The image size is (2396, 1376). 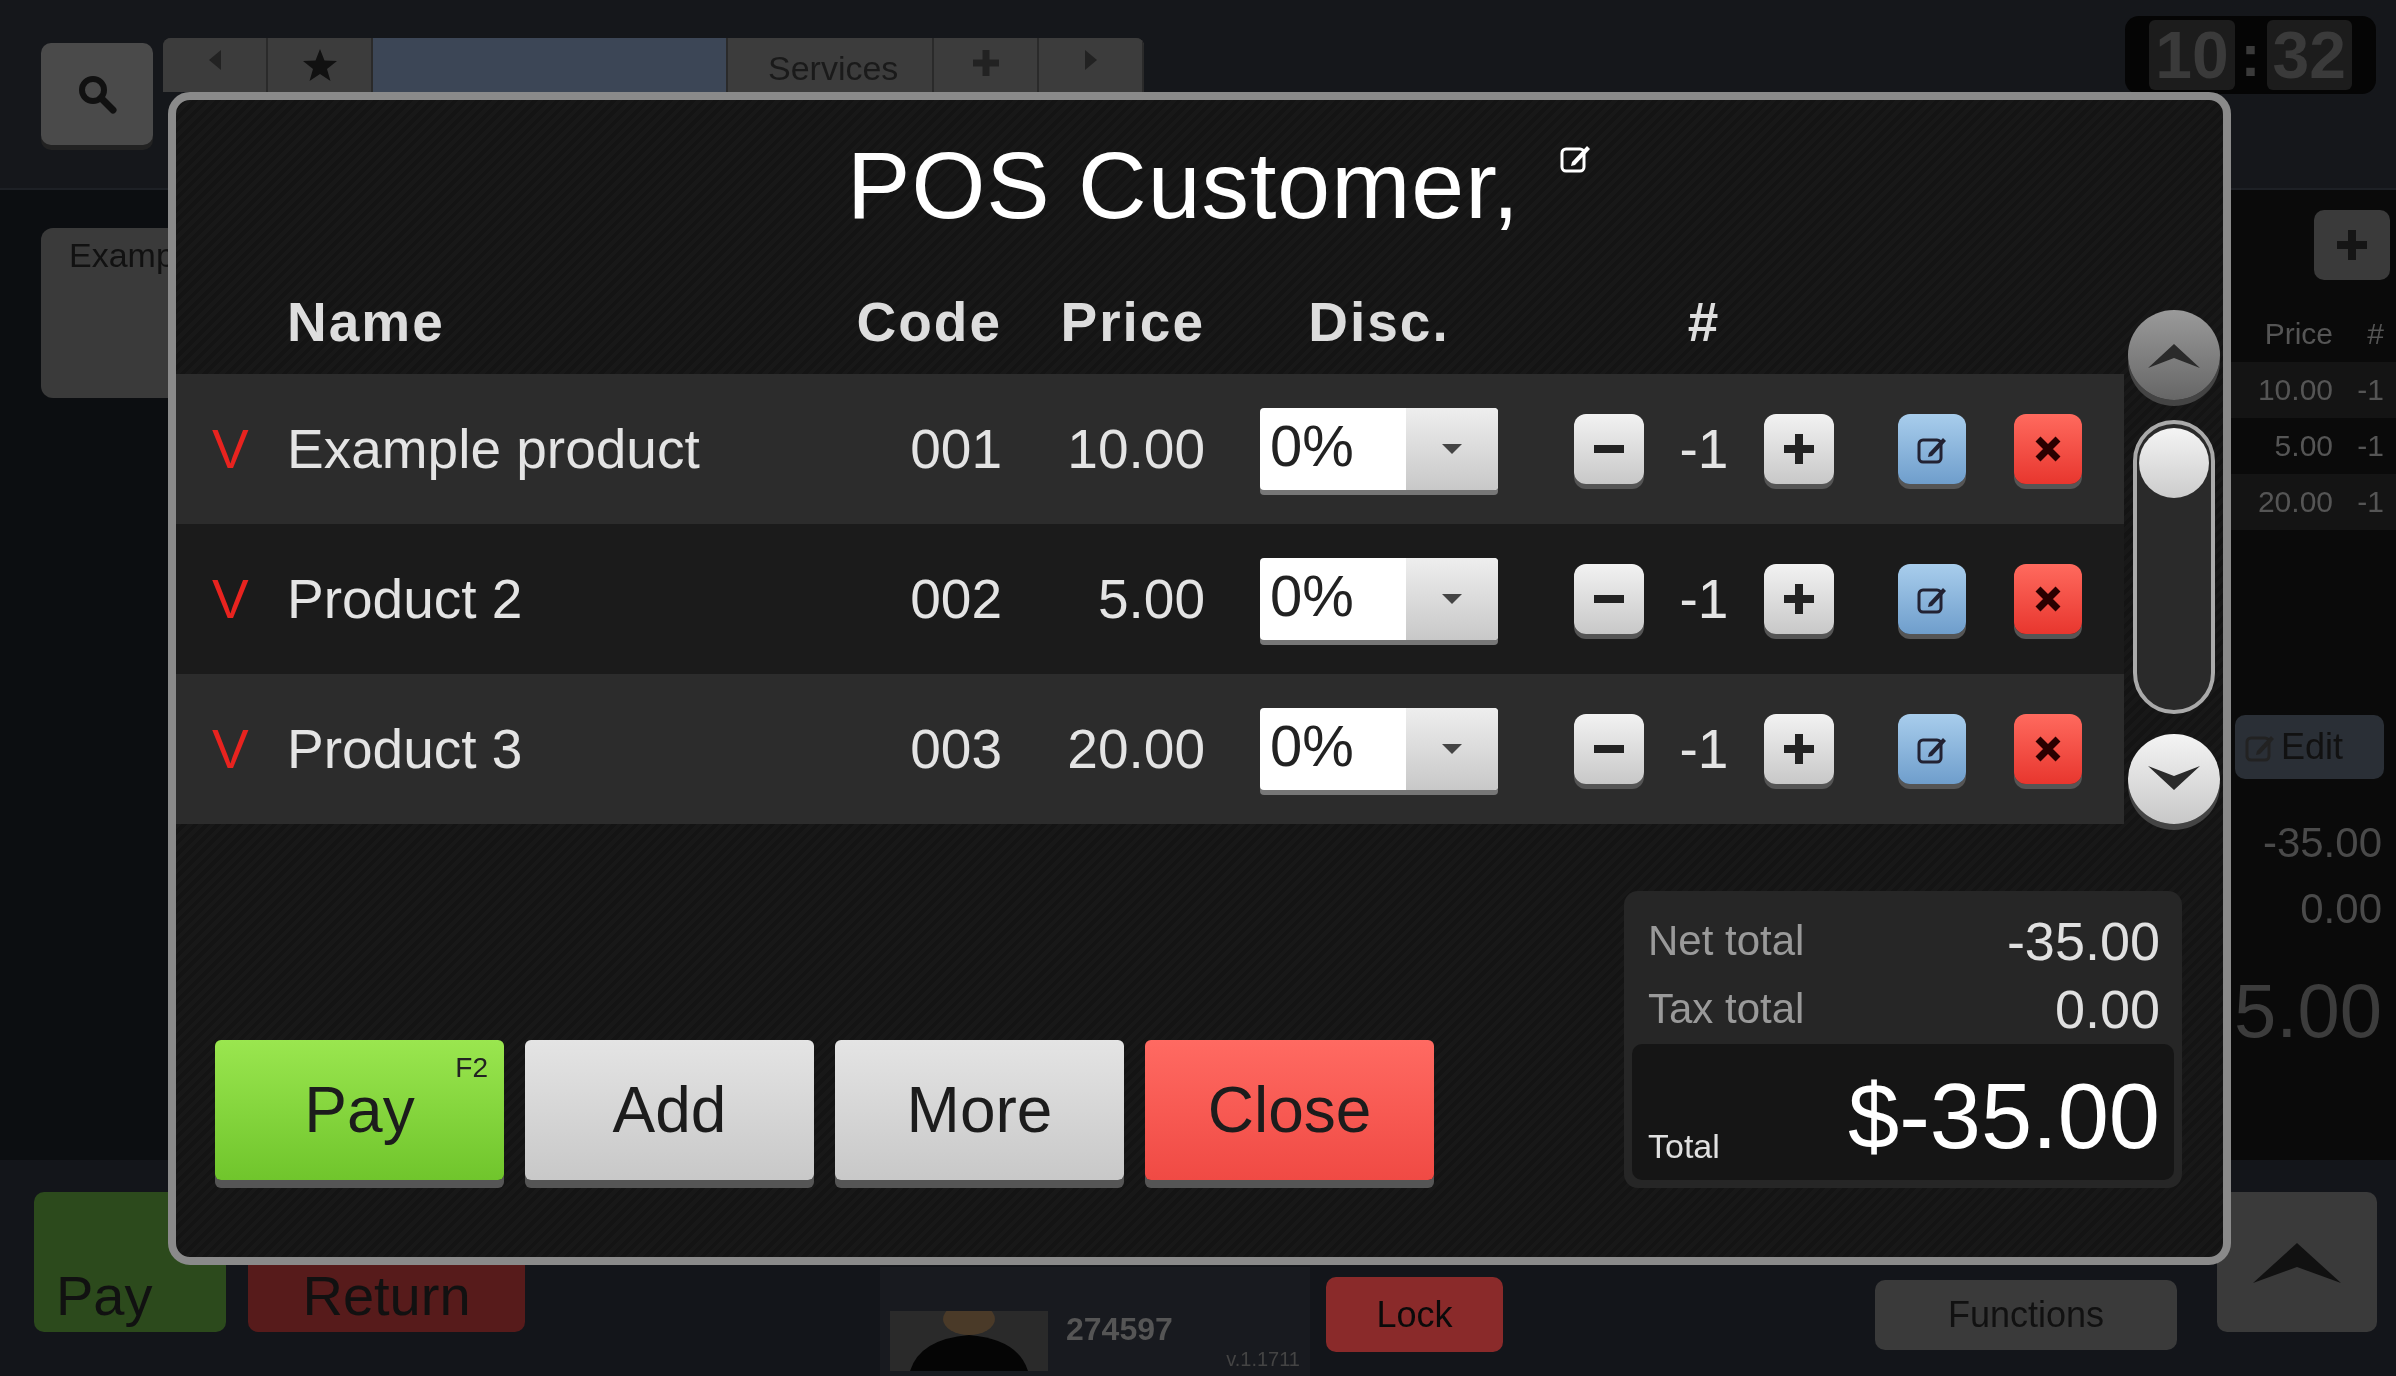 I want to click on product-name: Product 2, so click(x=405, y=599).